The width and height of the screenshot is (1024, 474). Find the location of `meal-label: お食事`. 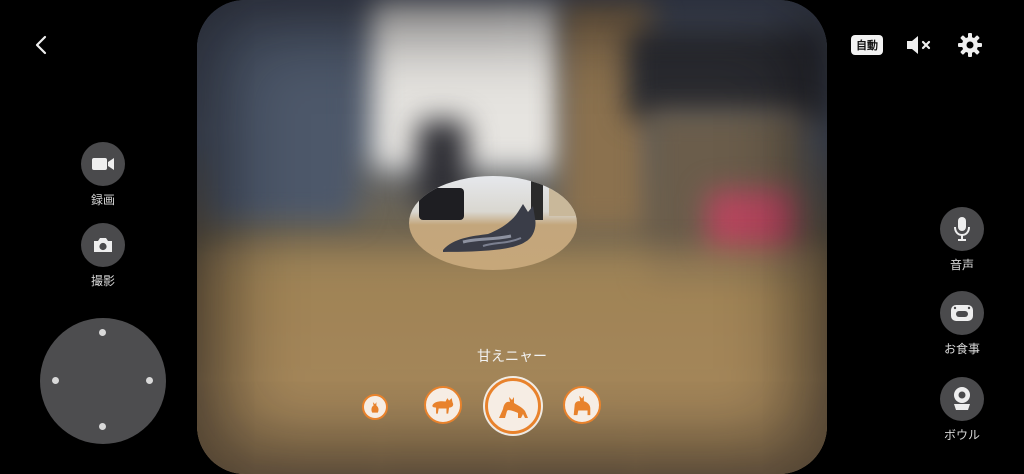

meal-label: お食事 is located at coordinates (961, 349).